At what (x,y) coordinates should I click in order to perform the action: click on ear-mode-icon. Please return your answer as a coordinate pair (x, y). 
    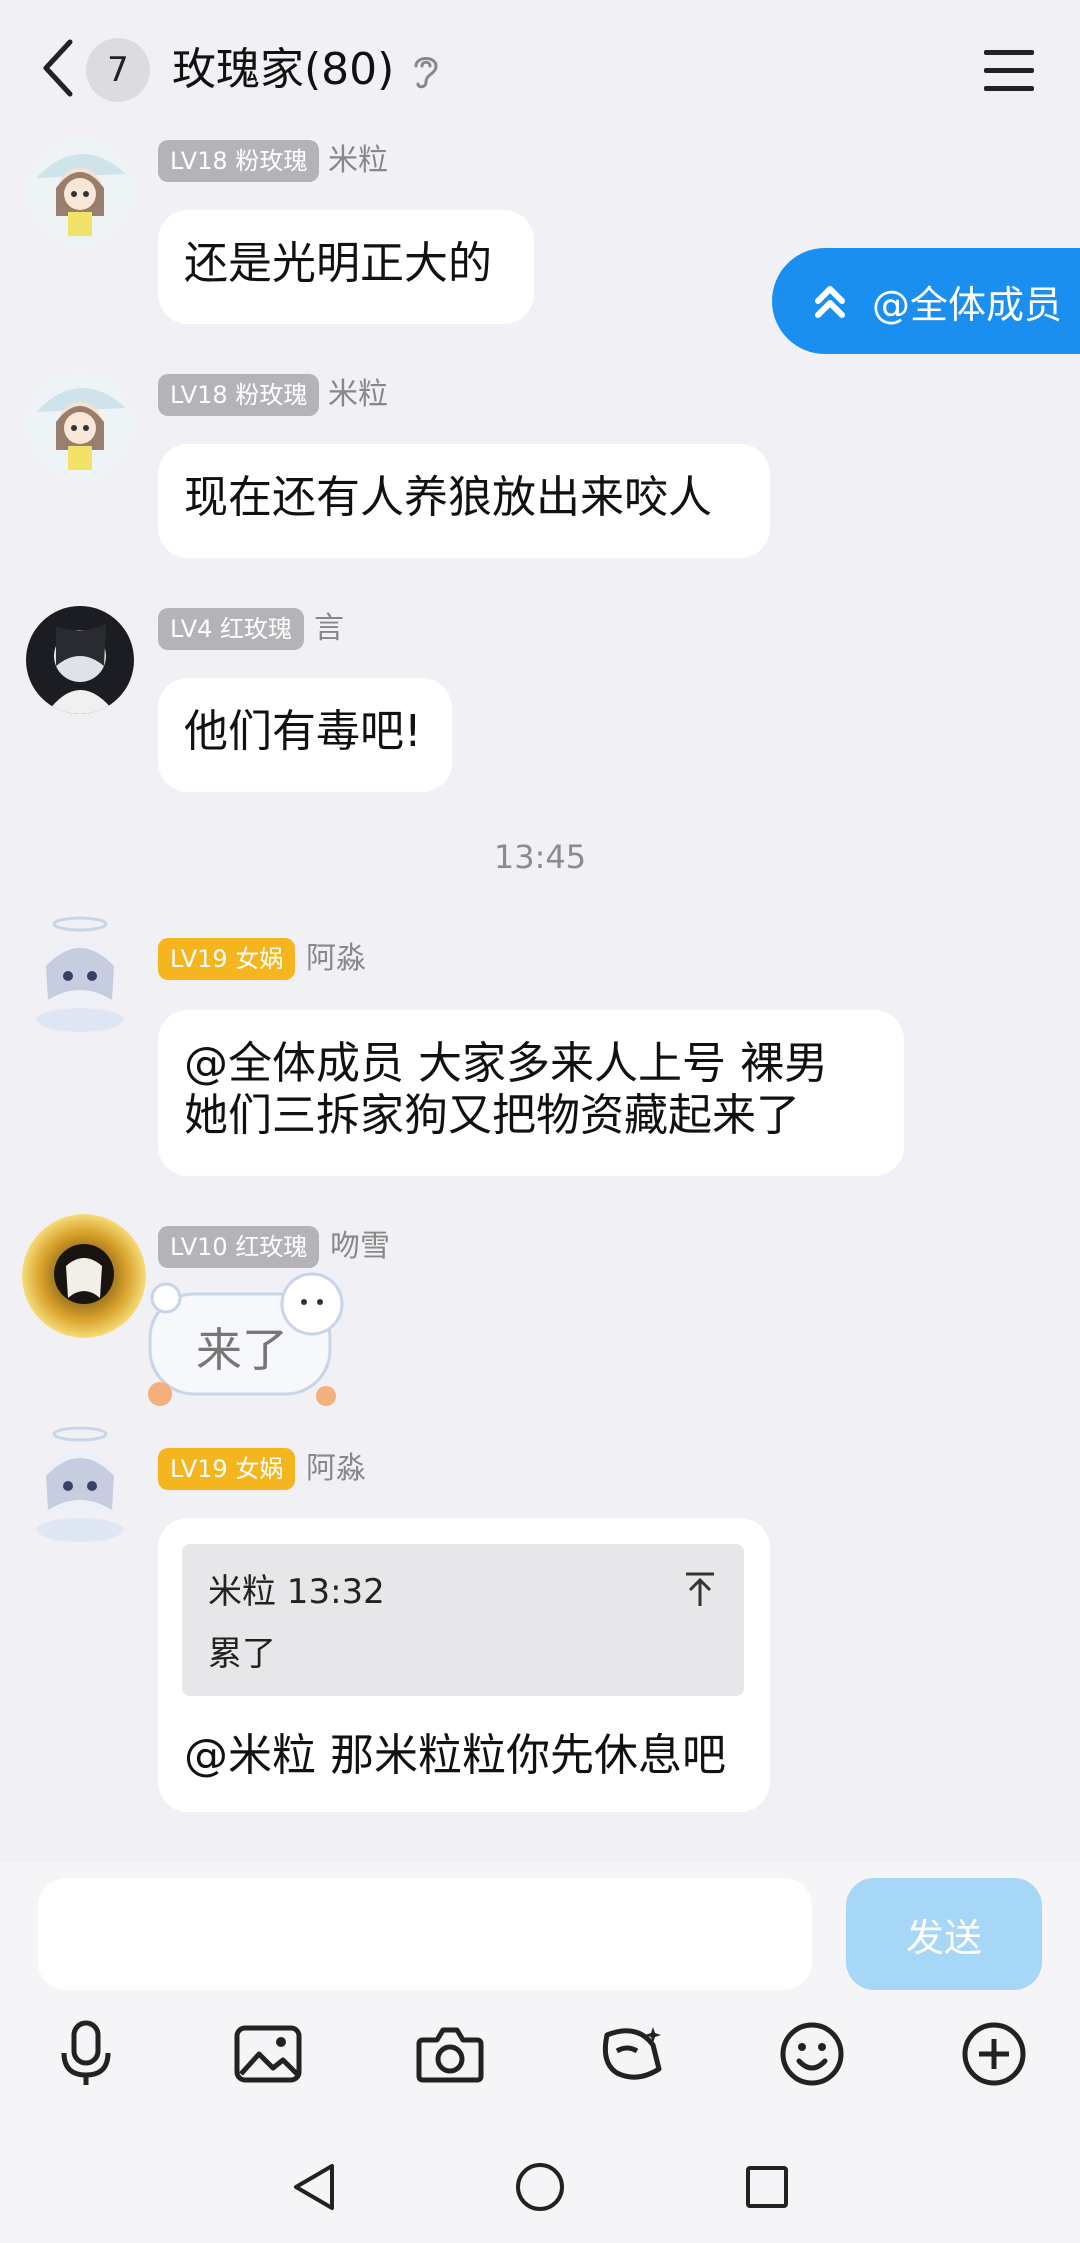
    Looking at the image, I should click on (426, 70).